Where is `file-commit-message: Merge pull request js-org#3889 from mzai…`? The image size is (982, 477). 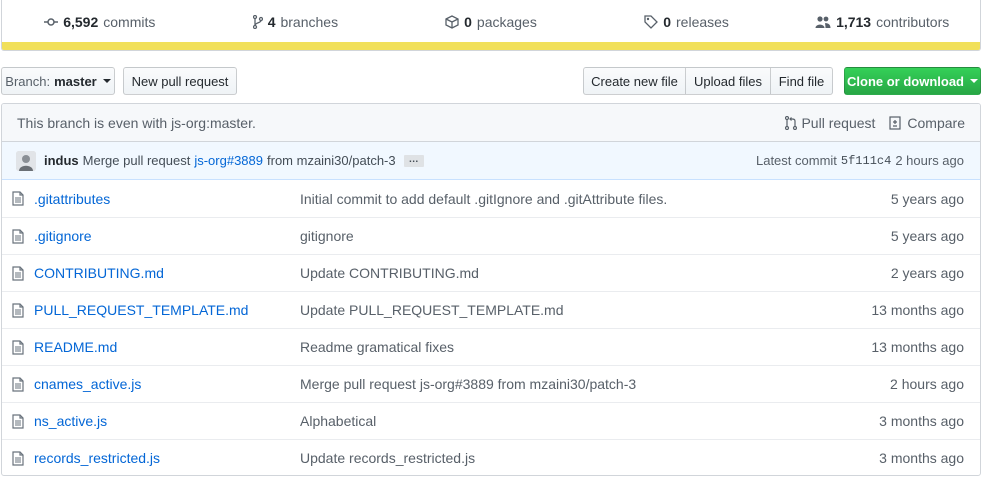
file-commit-message: Merge pull request js-org#3889 from mzai… is located at coordinates (560, 384).